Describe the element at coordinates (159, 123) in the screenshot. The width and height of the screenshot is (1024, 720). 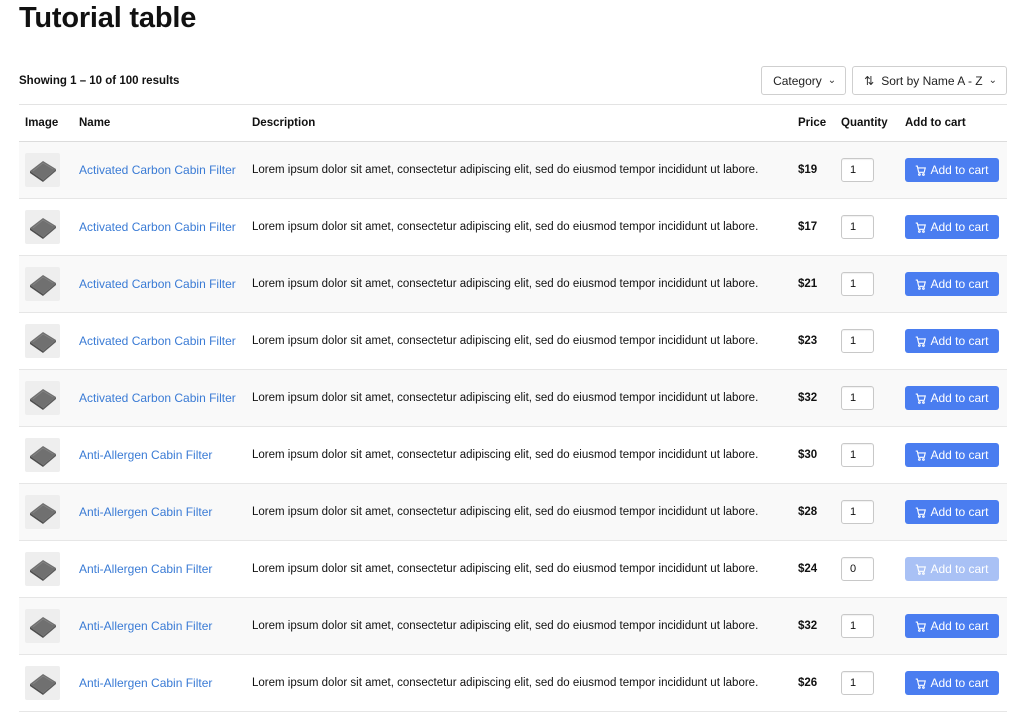
I see `column-header-name: Name` at that location.